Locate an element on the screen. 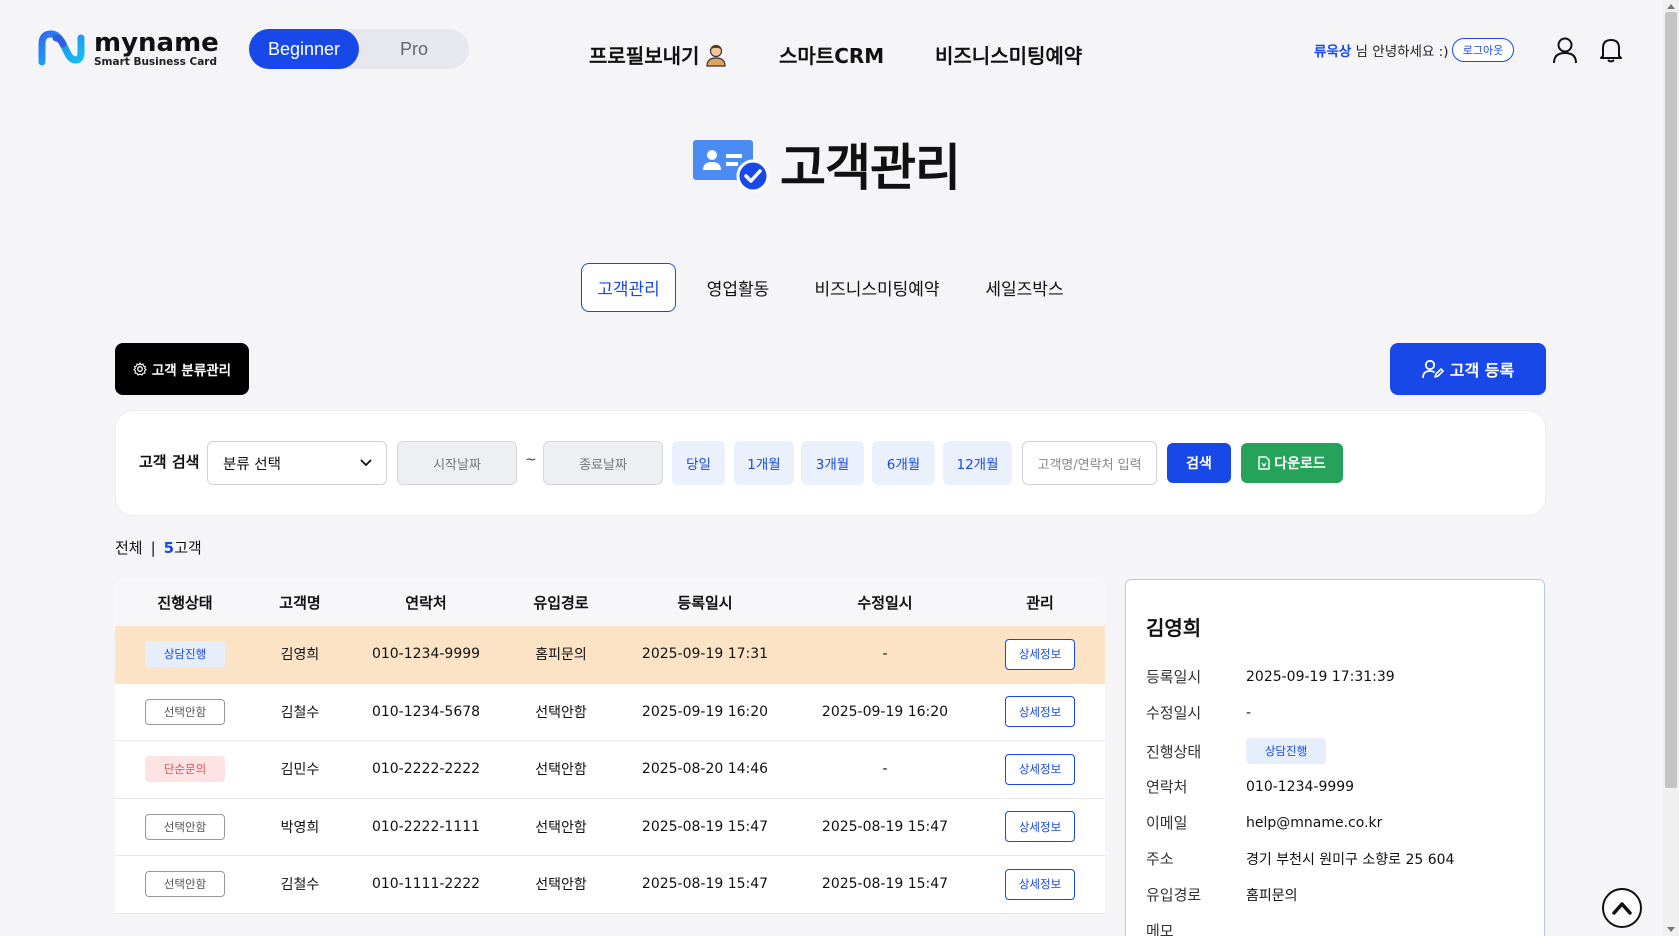 The width and height of the screenshot is (1679, 936). mode-pro-button: Pro is located at coordinates (414, 49).